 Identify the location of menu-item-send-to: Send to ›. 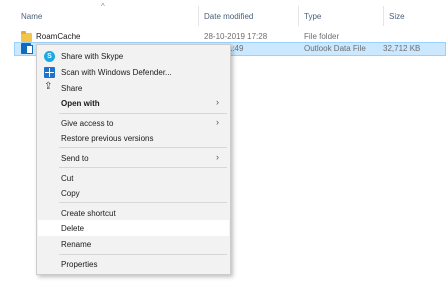
(133, 158).